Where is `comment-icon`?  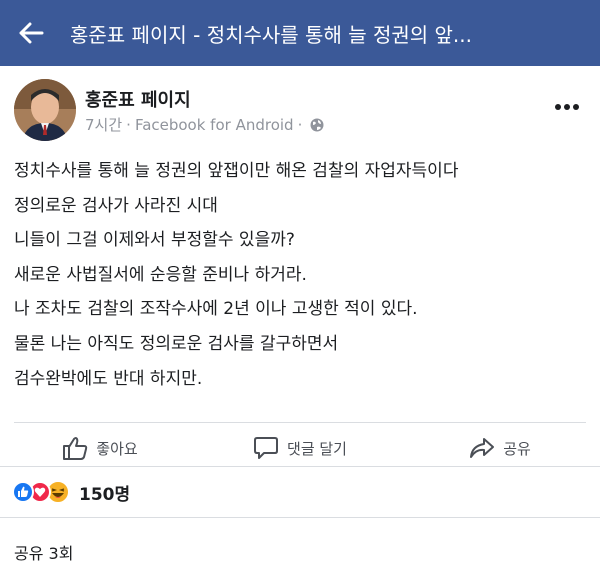
comment-icon is located at coordinates (266, 448).